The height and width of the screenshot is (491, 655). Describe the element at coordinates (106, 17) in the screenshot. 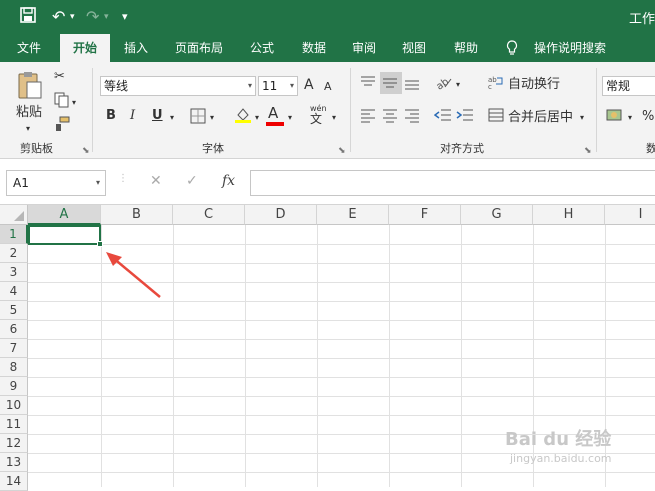

I see `redo-dropdown-icon: ▾` at that location.